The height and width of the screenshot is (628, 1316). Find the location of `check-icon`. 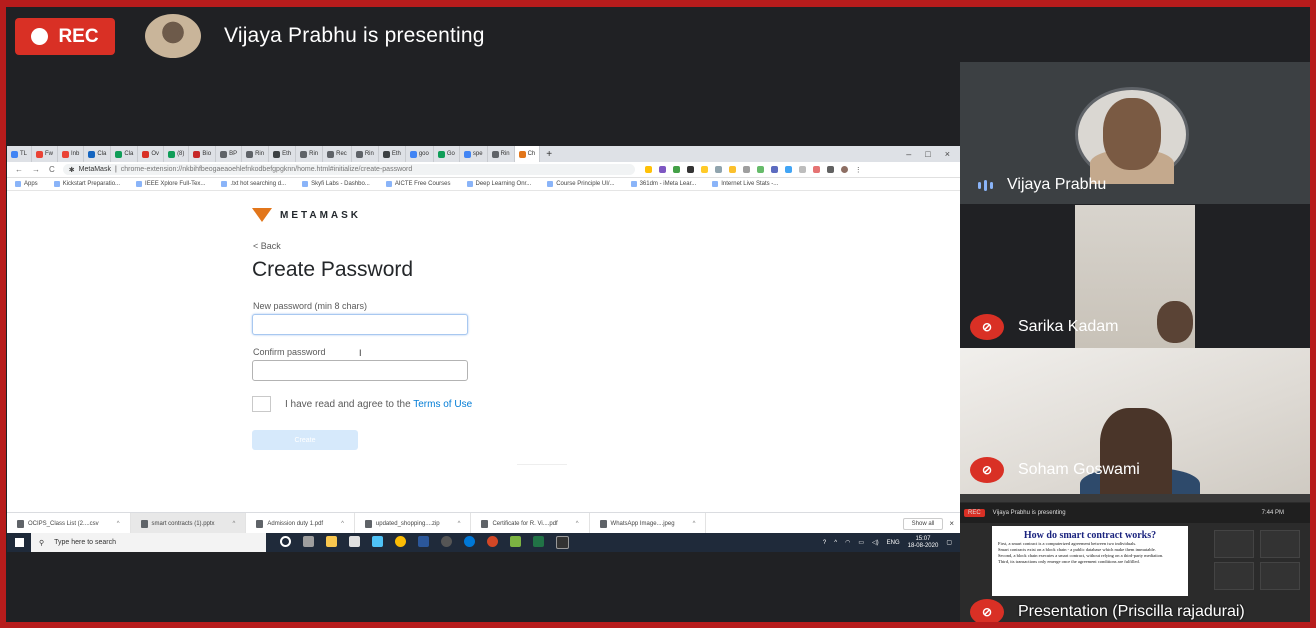

check-icon is located at coordinates (676, 169).